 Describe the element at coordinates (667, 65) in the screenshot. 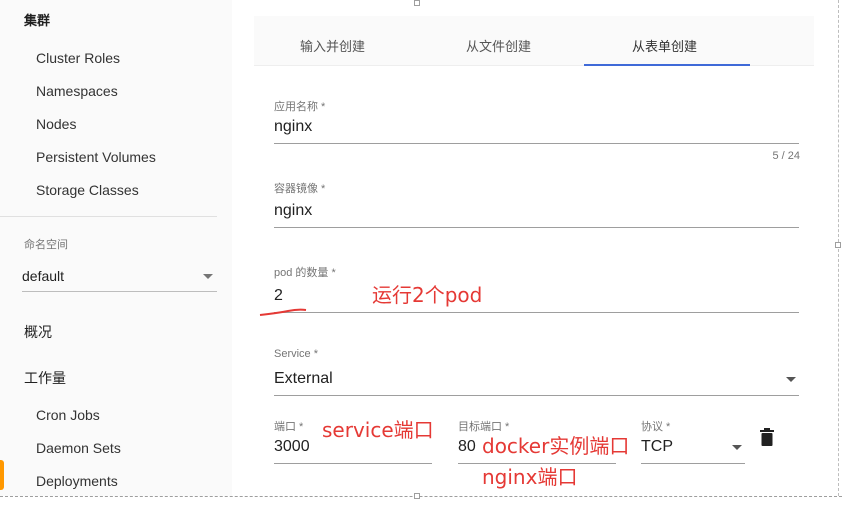

I see `active-tab-indicator` at that location.